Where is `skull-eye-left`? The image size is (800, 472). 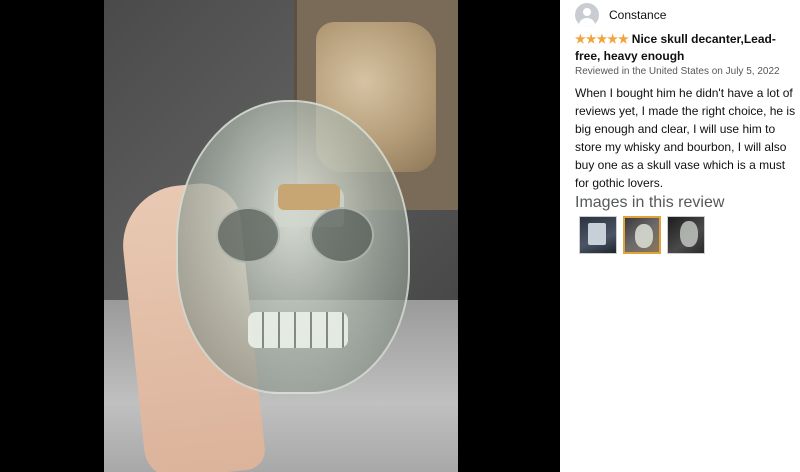
skull-eye-left is located at coordinates (248, 235).